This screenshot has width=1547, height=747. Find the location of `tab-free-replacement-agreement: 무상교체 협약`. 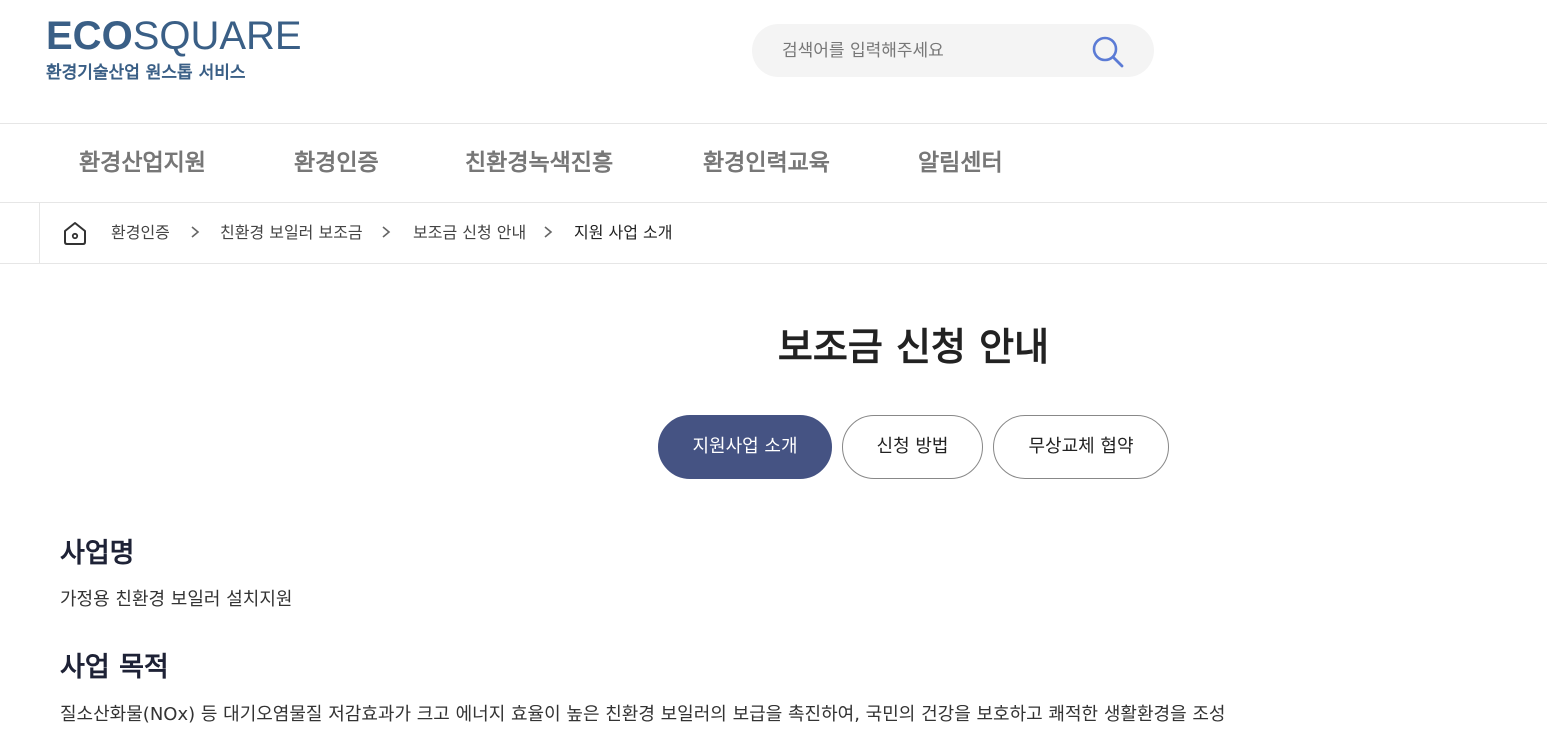

tab-free-replacement-agreement: 무상교체 협약 is located at coordinates (1081, 447).